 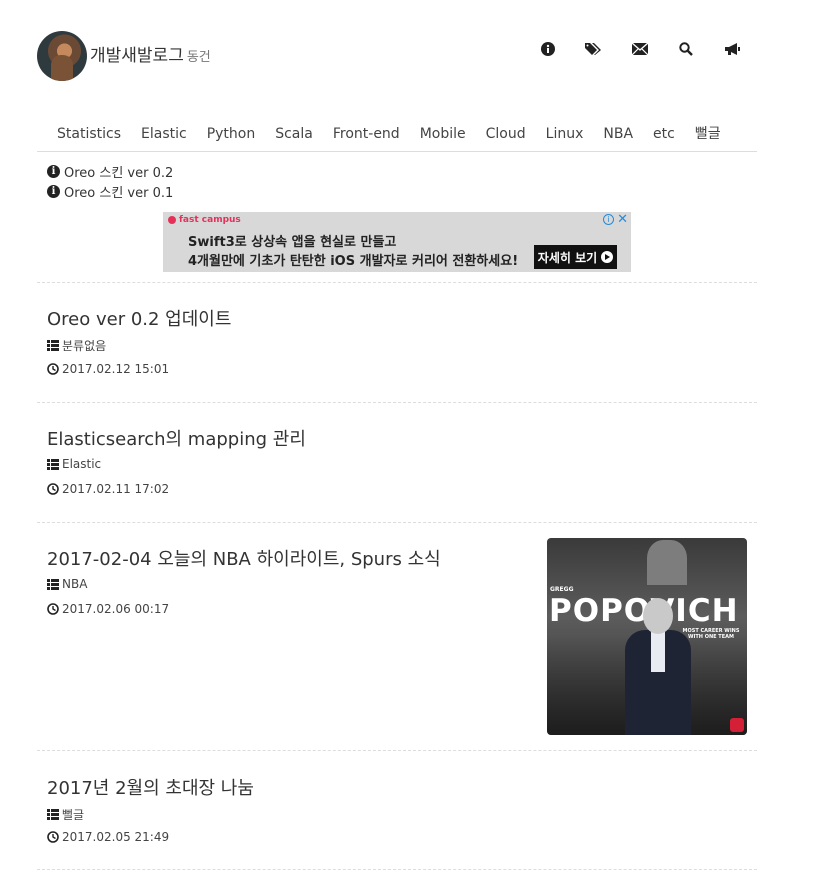 I want to click on ad-brand: fast campus, so click(x=204, y=220).